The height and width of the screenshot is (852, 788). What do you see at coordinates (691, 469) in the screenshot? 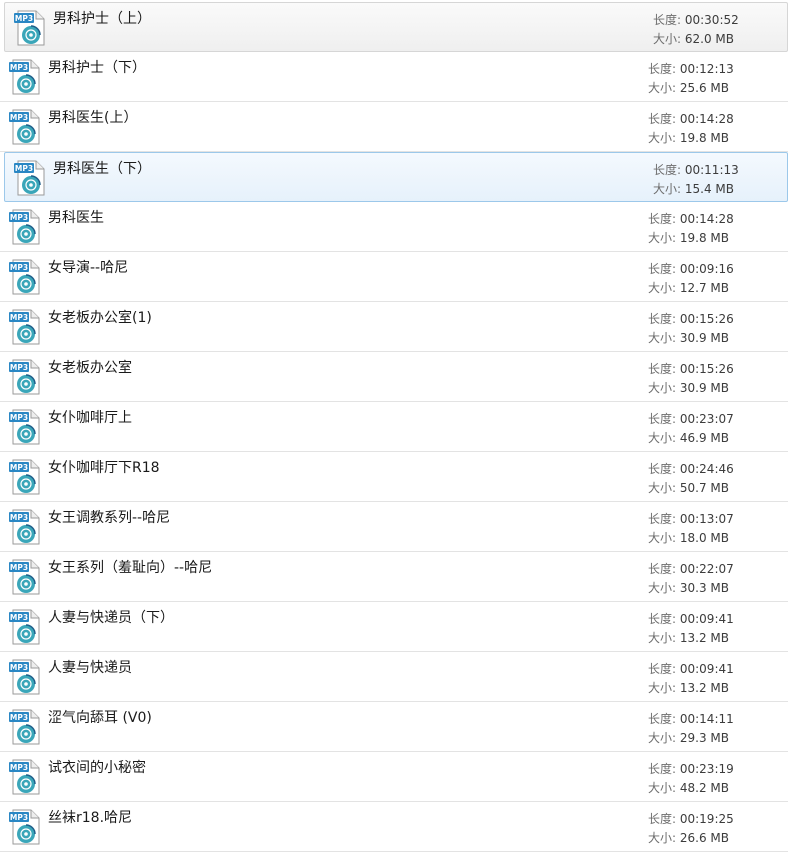
I see `file-length: 长度: 00:24:46` at bounding box center [691, 469].